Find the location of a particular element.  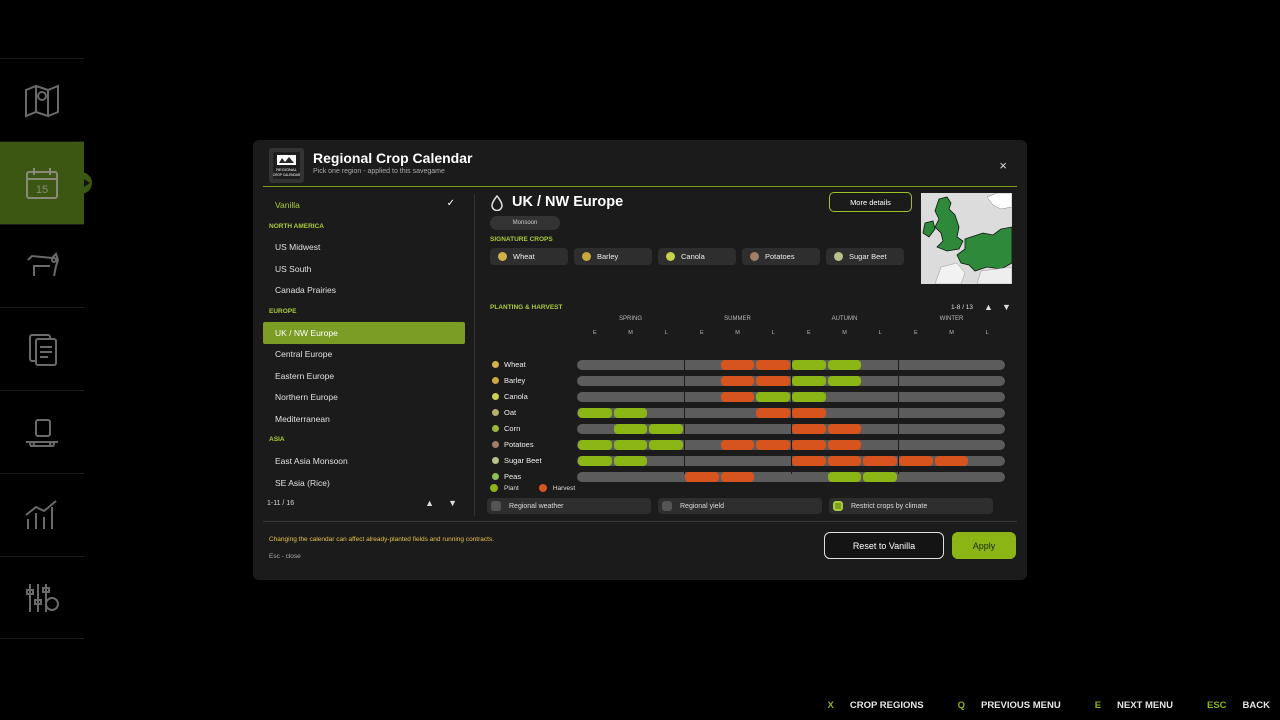

region-item-canada-prairies: Canada Prairies is located at coordinates (364, 290).